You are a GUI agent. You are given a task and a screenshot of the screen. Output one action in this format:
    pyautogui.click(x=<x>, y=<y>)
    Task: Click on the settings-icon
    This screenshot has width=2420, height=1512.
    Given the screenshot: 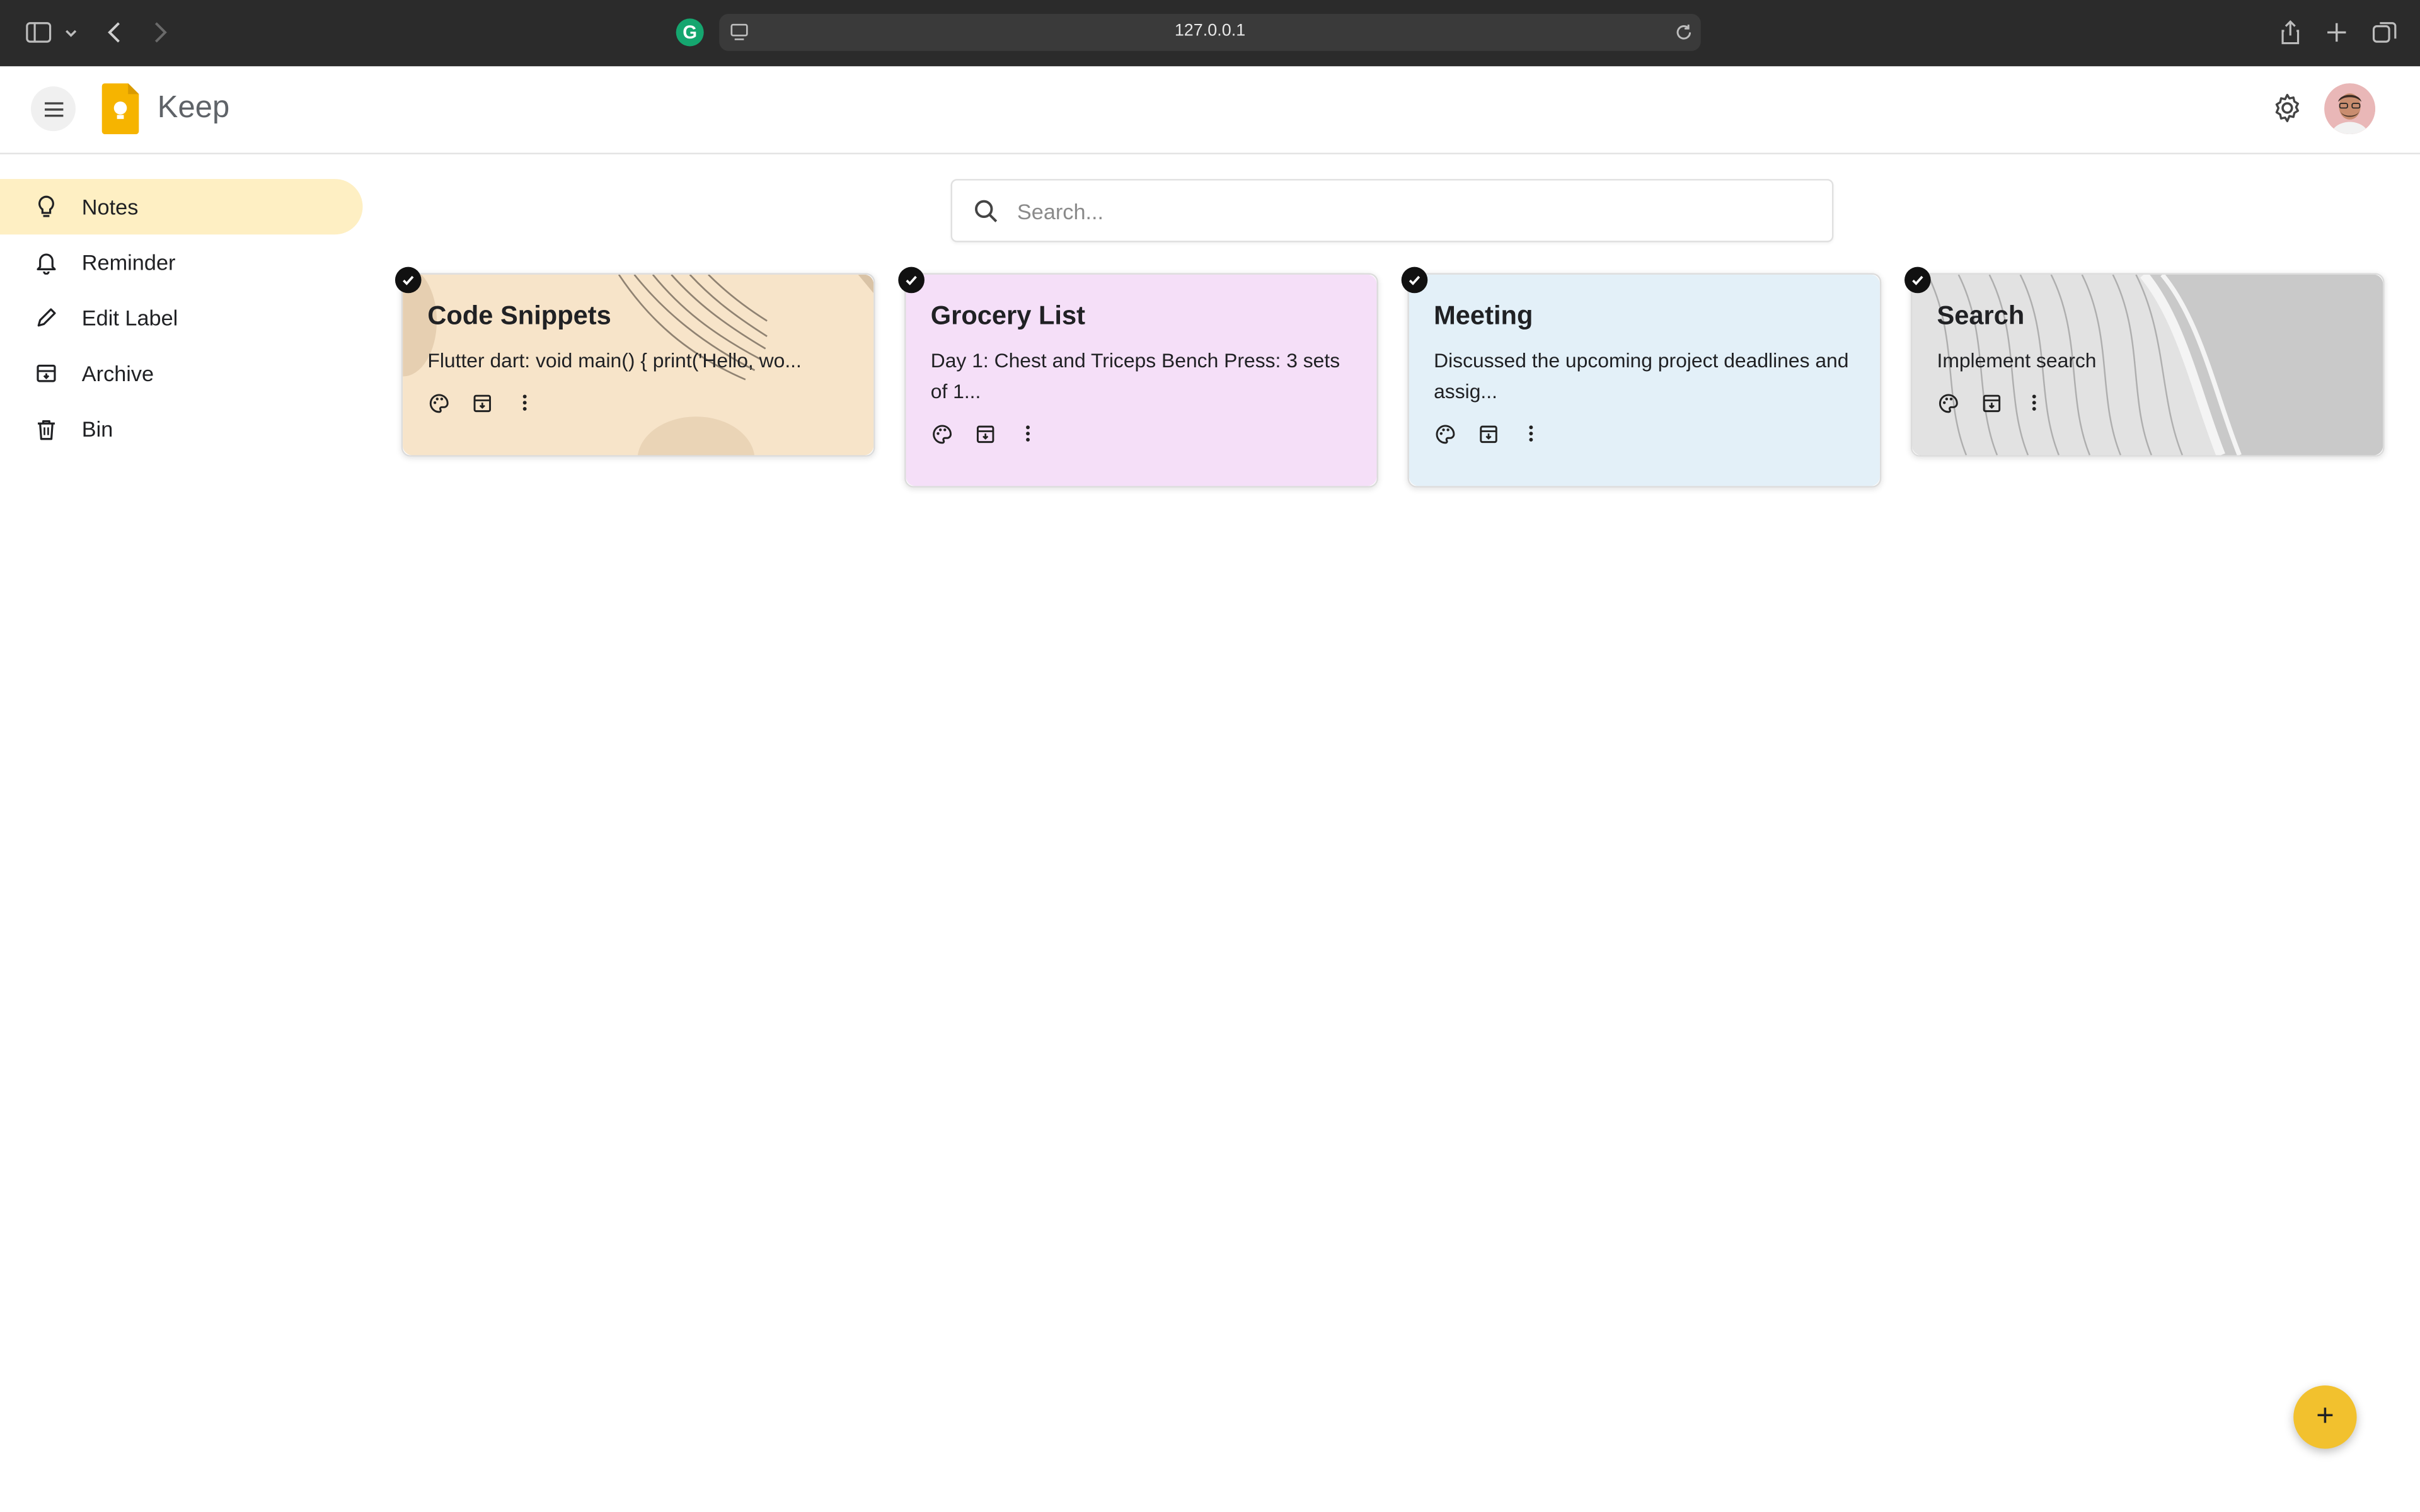 What is the action you would take?
    pyautogui.click(x=2288, y=108)
    